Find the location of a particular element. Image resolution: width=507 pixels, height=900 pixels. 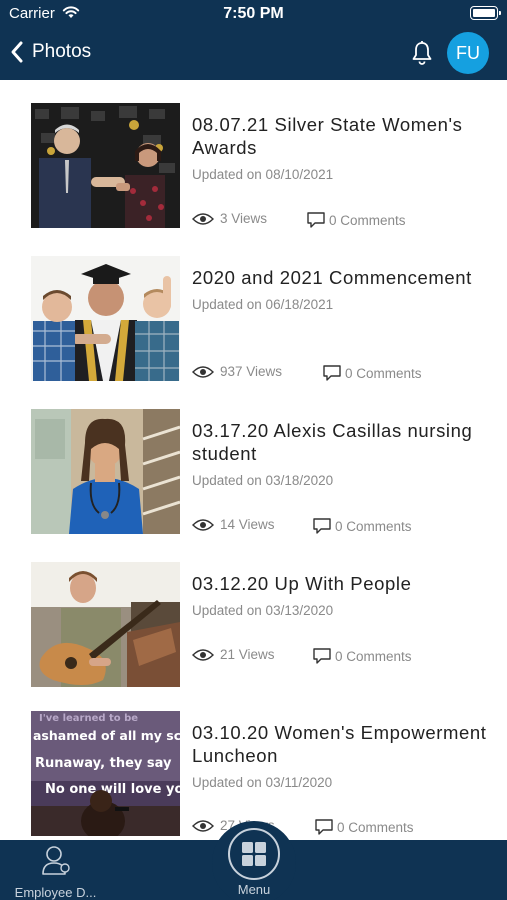

album-title: 2020 and 2021 Commencement is located at coordinates (332, 277).